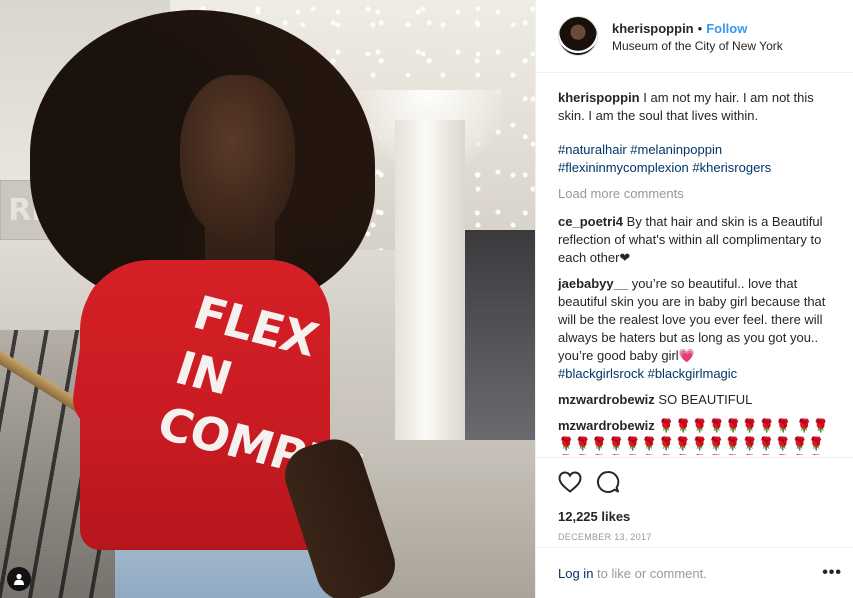 This screenshot has height=598, width=853. I want to click on like-button, so click(570, 482).